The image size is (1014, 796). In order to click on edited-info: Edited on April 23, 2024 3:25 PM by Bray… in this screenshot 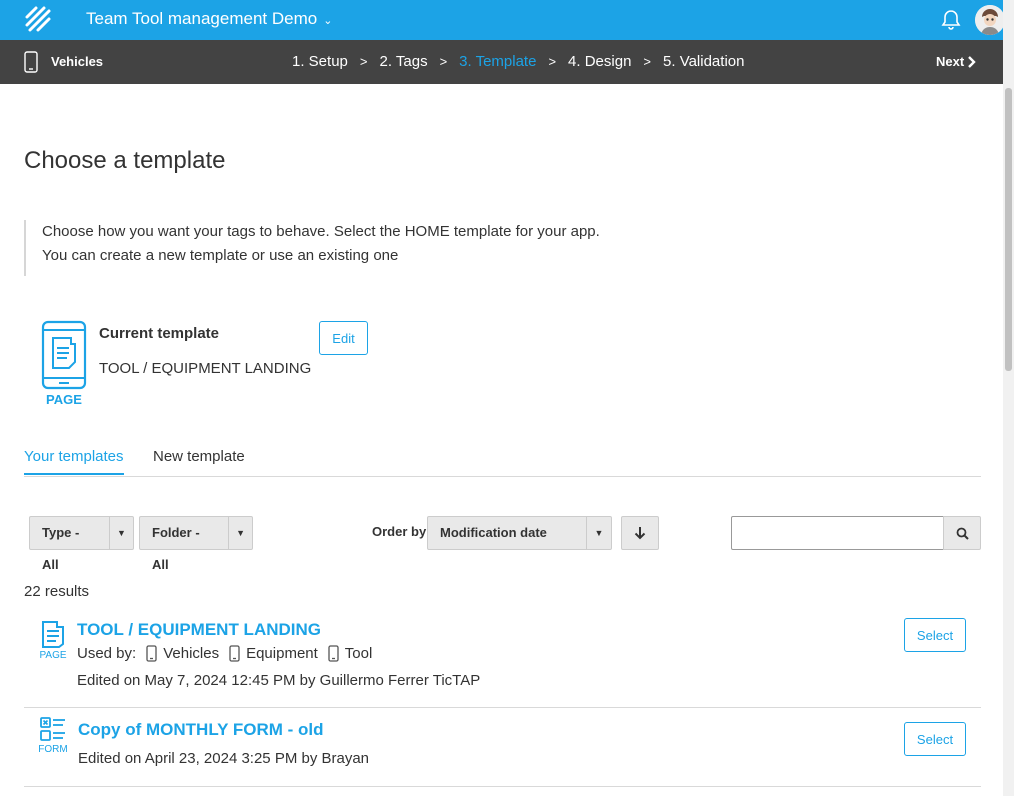, I will do `click(224, 758)`.